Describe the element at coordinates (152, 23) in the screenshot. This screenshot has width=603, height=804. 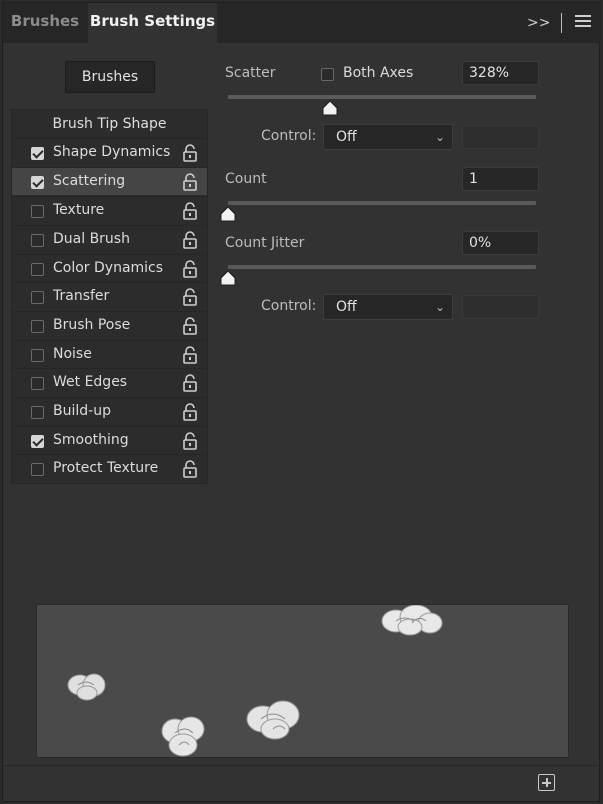
I see `tab-brush-settings: Brush Settings` at that location.